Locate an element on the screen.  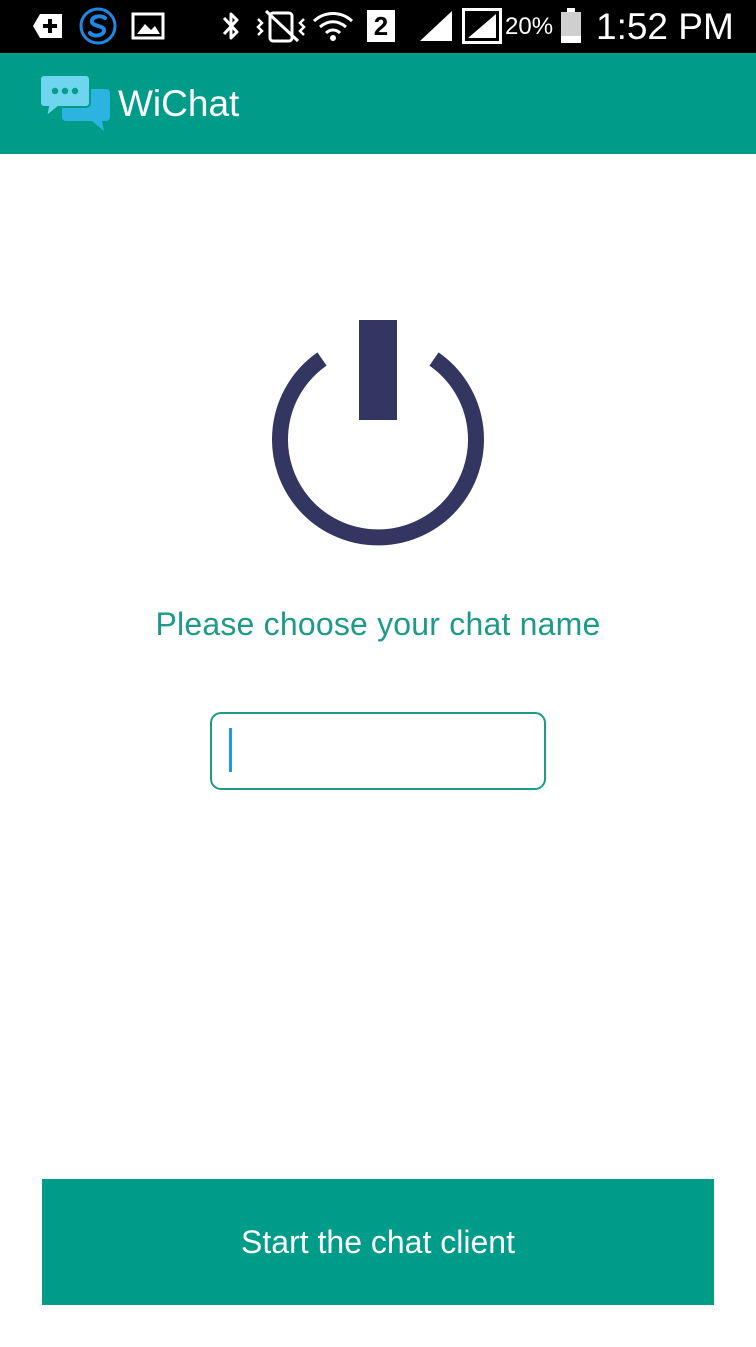
start-chat-button-label: Start the chat client is located at coordinates (378, 1241).